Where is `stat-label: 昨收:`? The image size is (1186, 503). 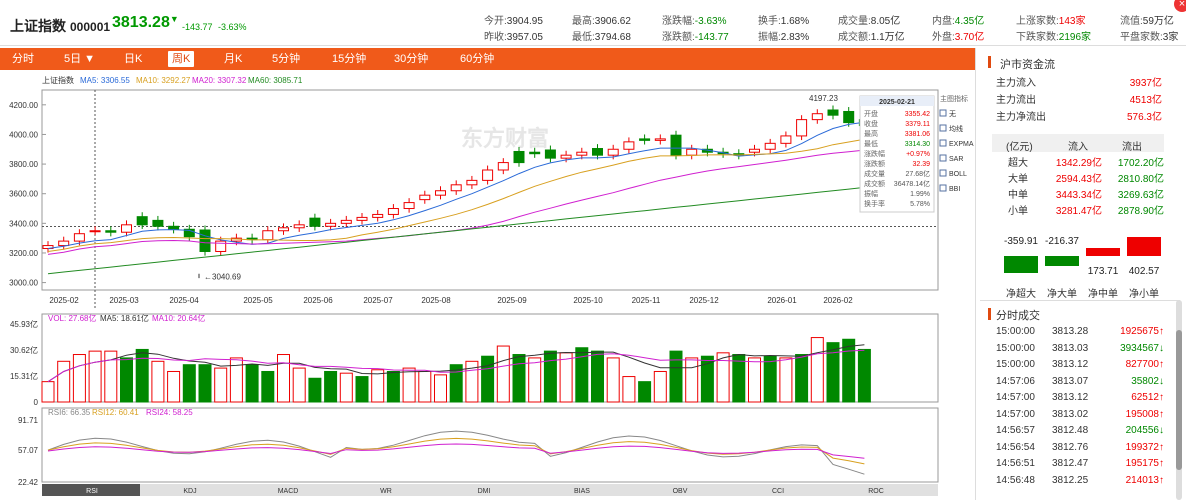 stat-label: 昨收: is located at coordinates (495, 37).